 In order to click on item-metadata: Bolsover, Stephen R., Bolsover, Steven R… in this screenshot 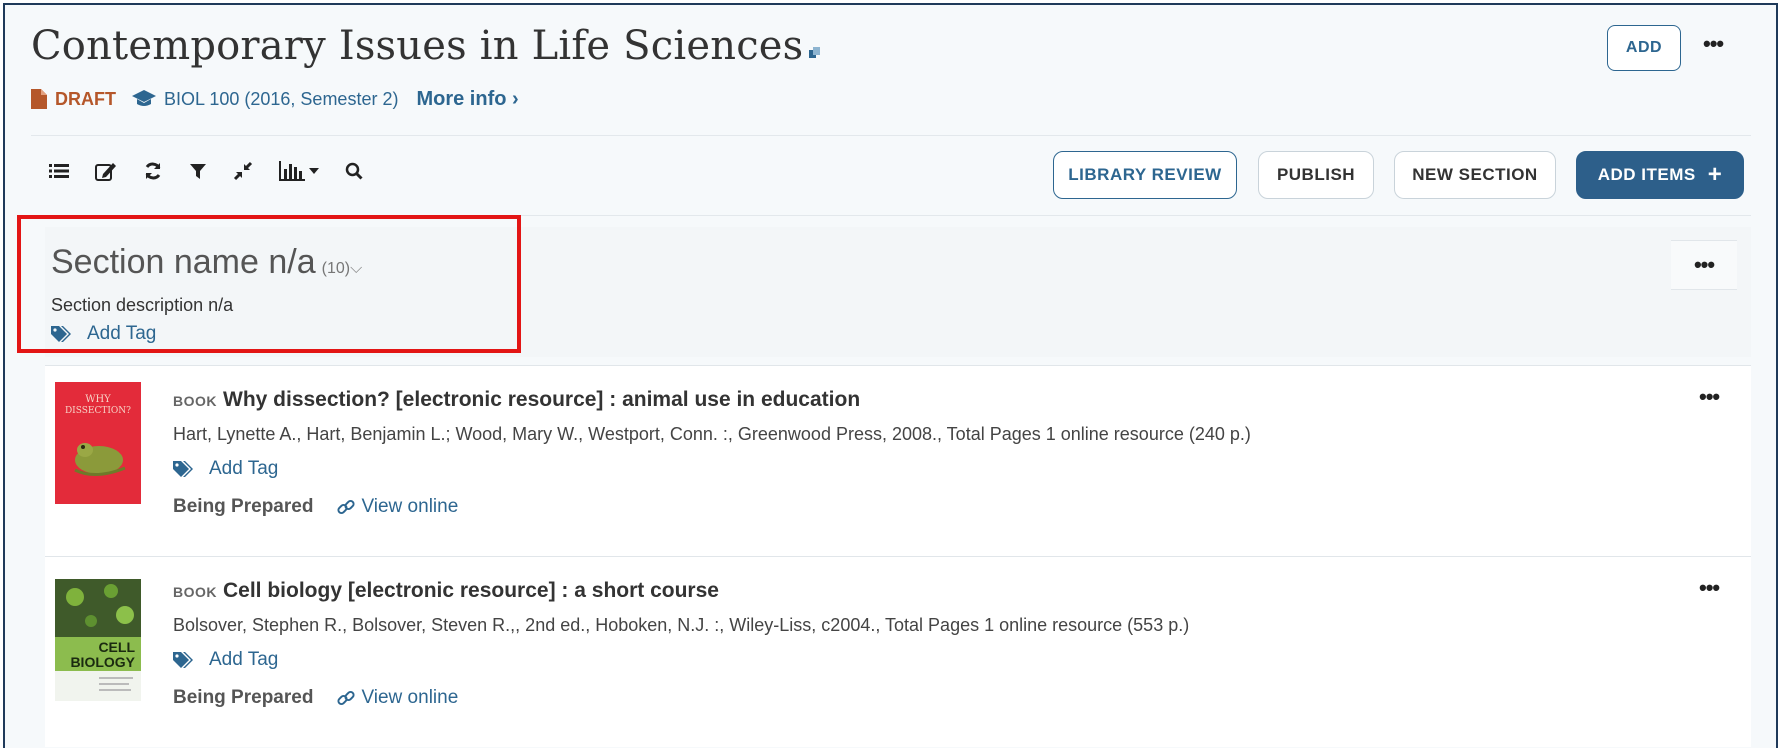, I will do `click(681, 625)`.